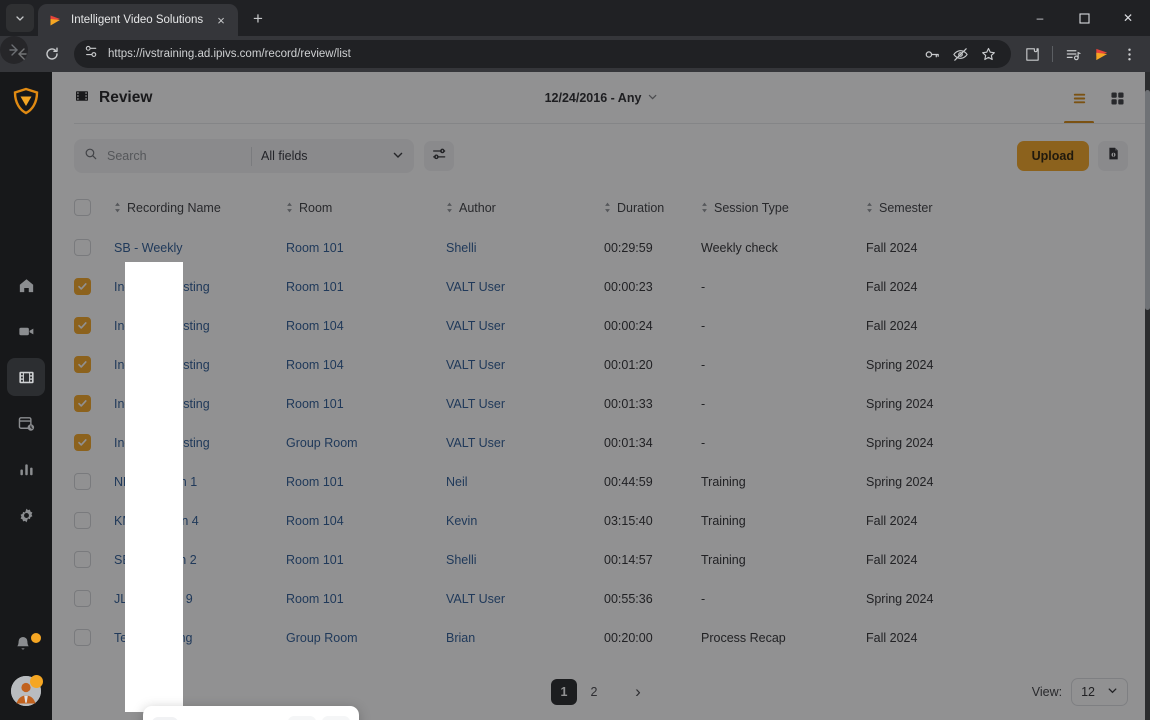  I want to click on column-header-author: Author, so click(525, 208).